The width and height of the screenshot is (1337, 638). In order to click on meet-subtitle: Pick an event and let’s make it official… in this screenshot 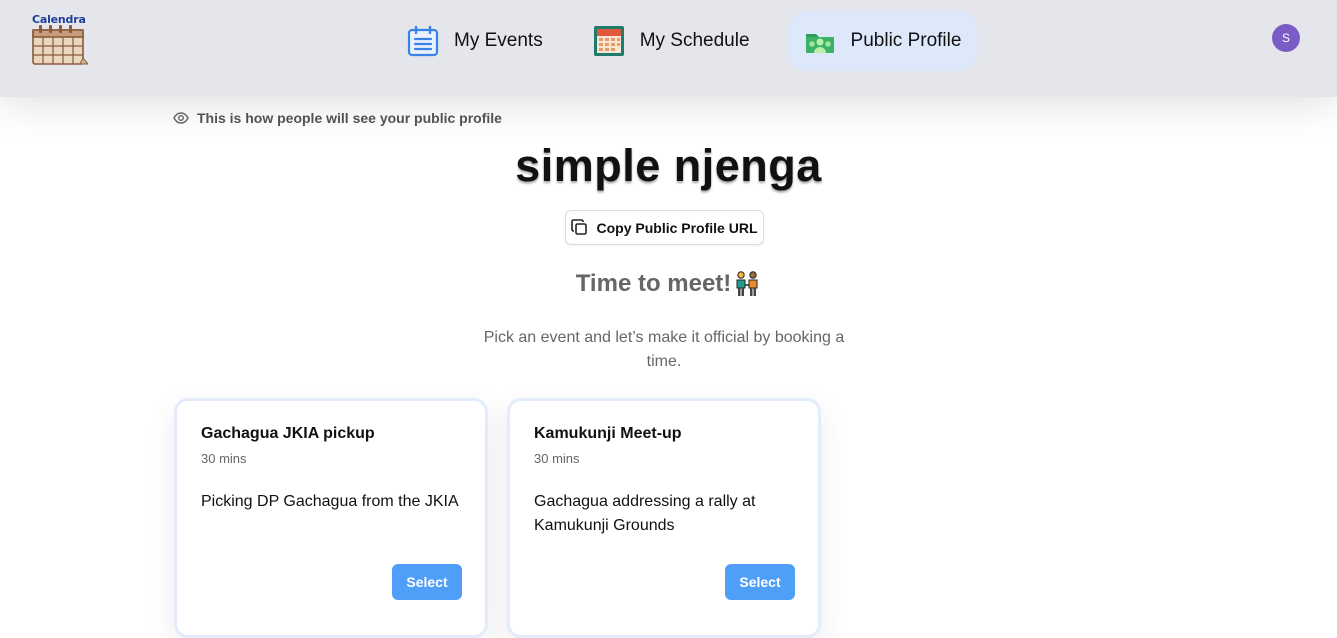, I will do `click(664, 349)`.